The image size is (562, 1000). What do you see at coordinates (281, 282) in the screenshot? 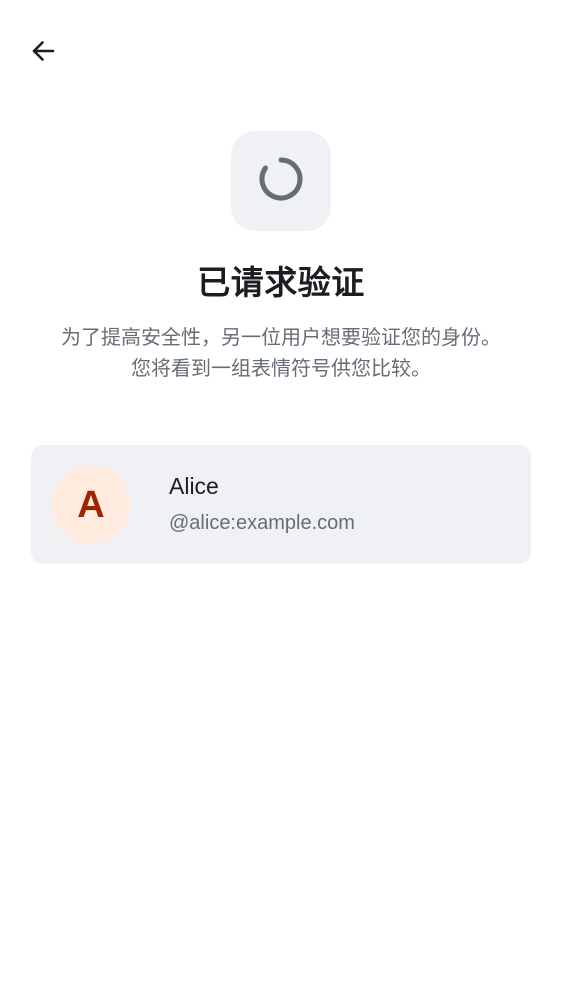
I see `page-title: 已请求验证` at bounding box center [281, 282].